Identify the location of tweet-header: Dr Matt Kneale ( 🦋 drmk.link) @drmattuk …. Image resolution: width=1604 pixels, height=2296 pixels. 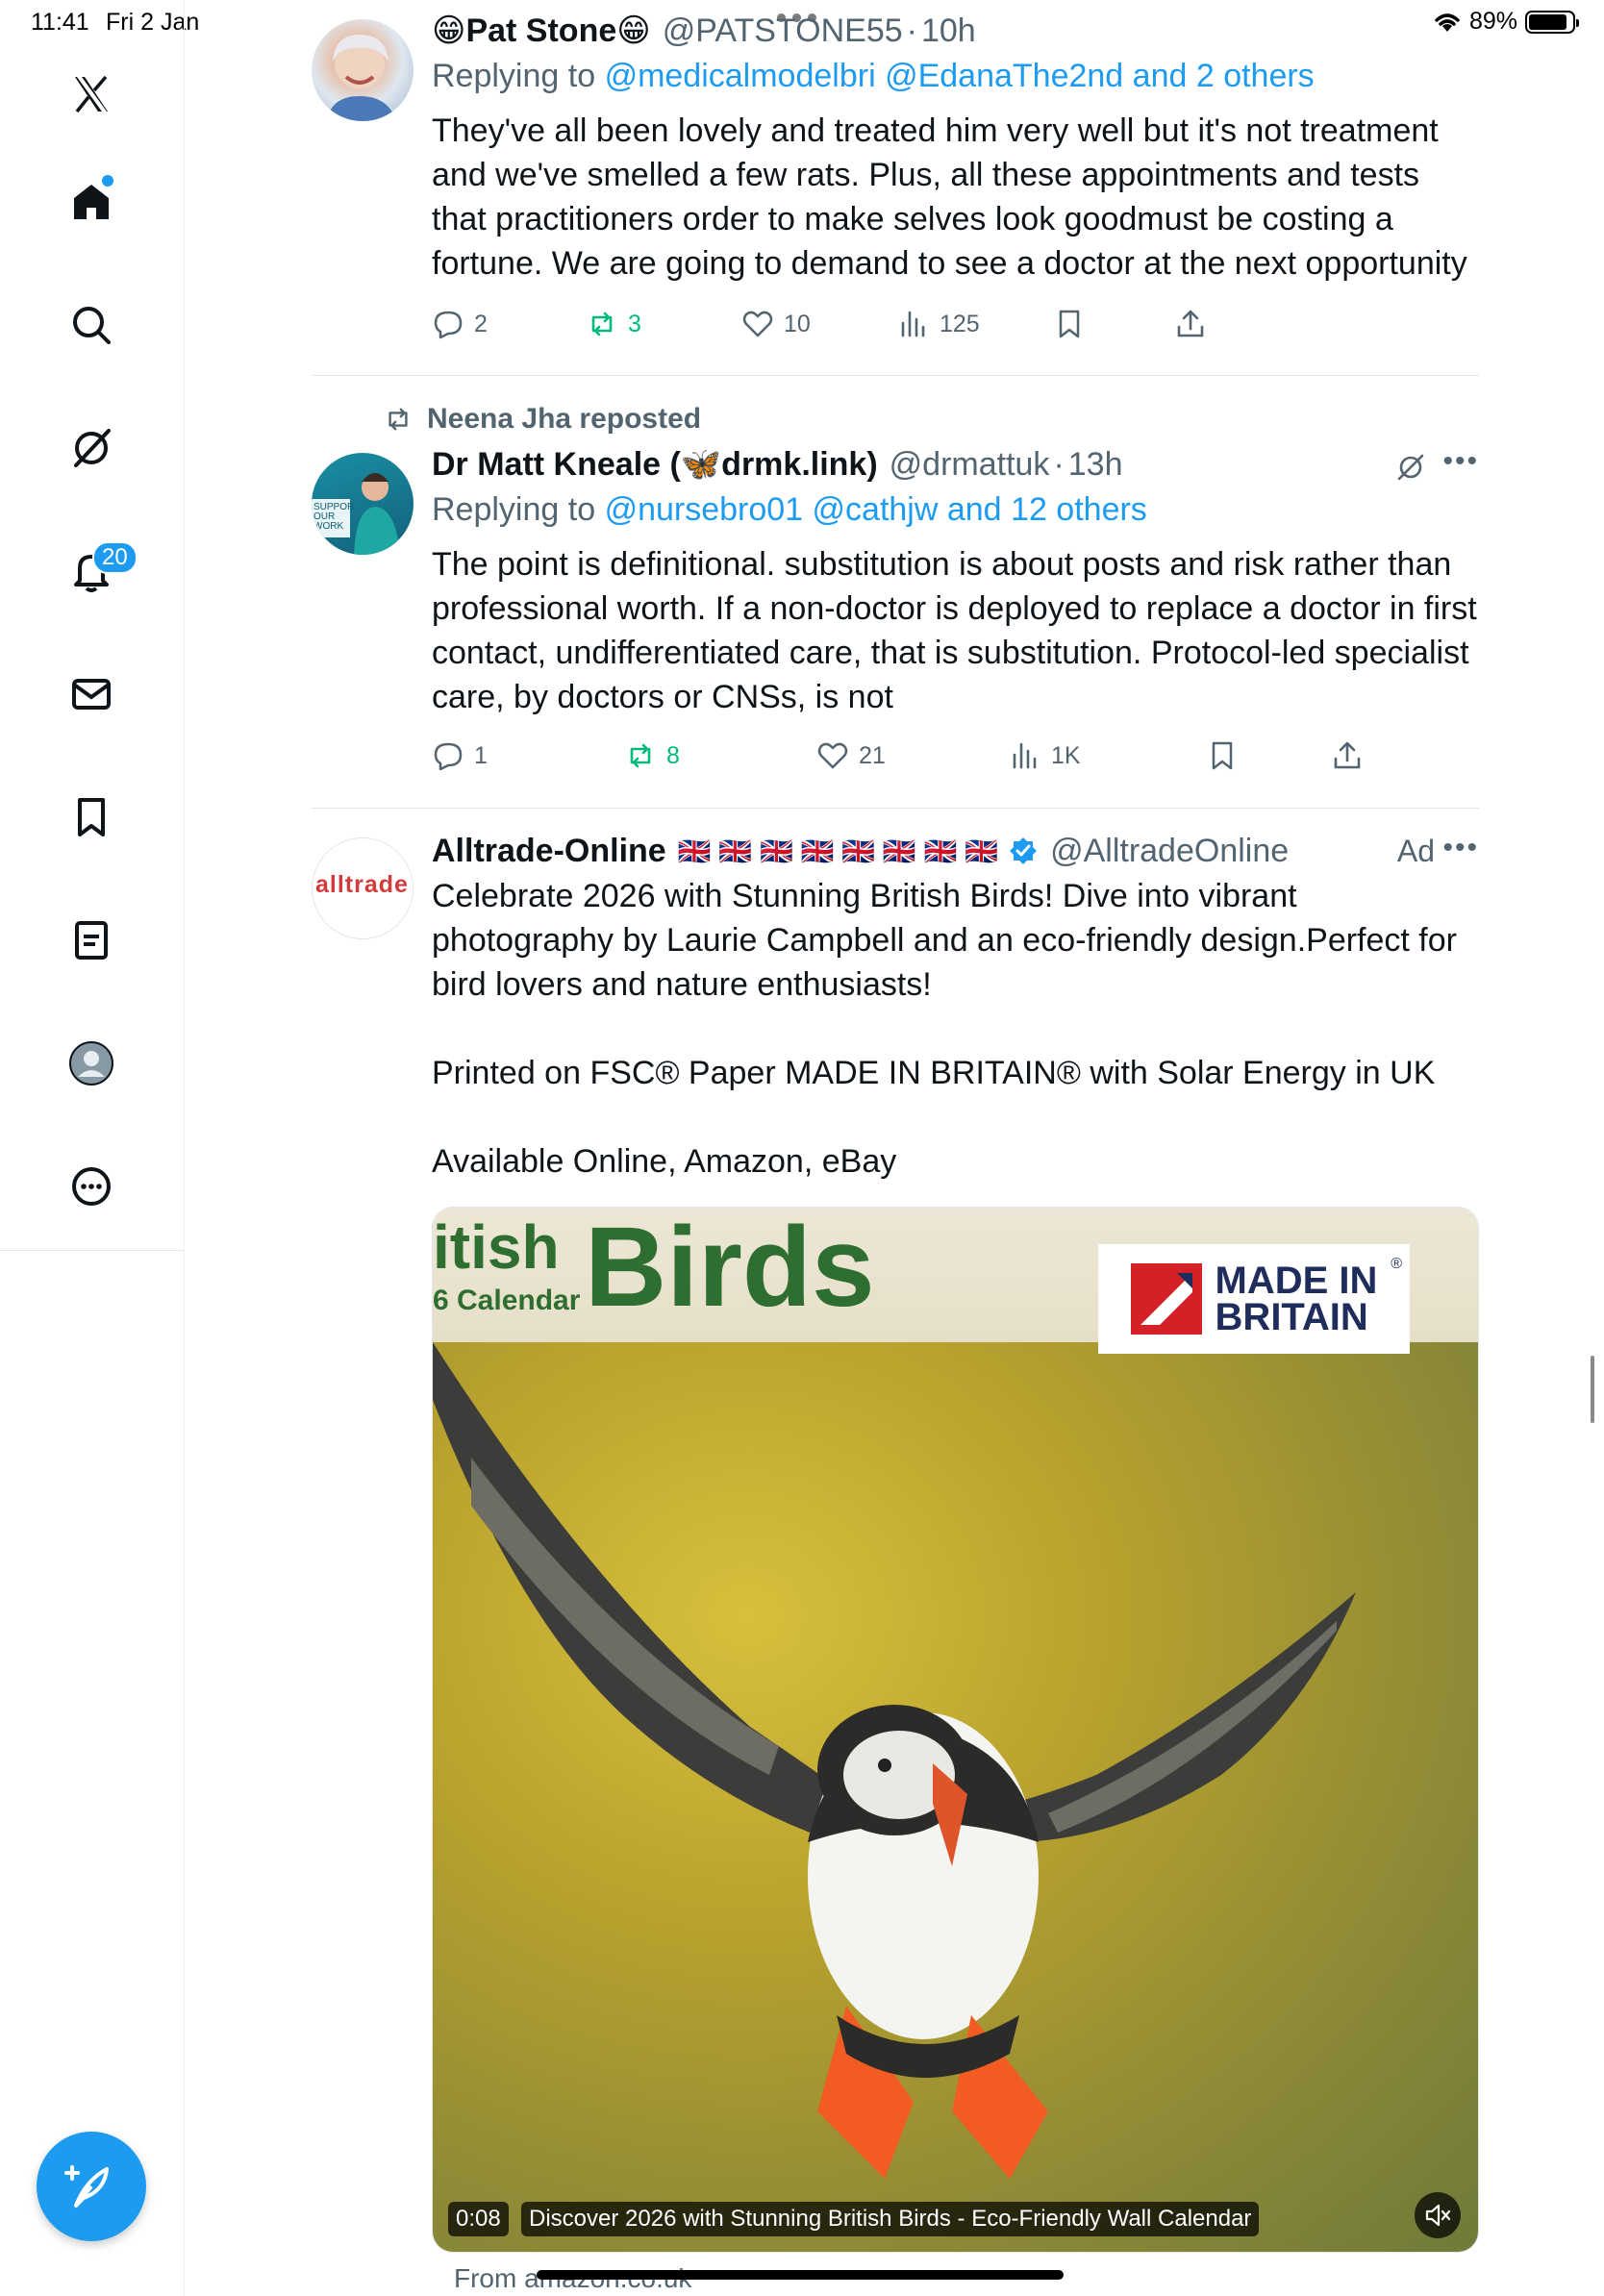
(955, 464).